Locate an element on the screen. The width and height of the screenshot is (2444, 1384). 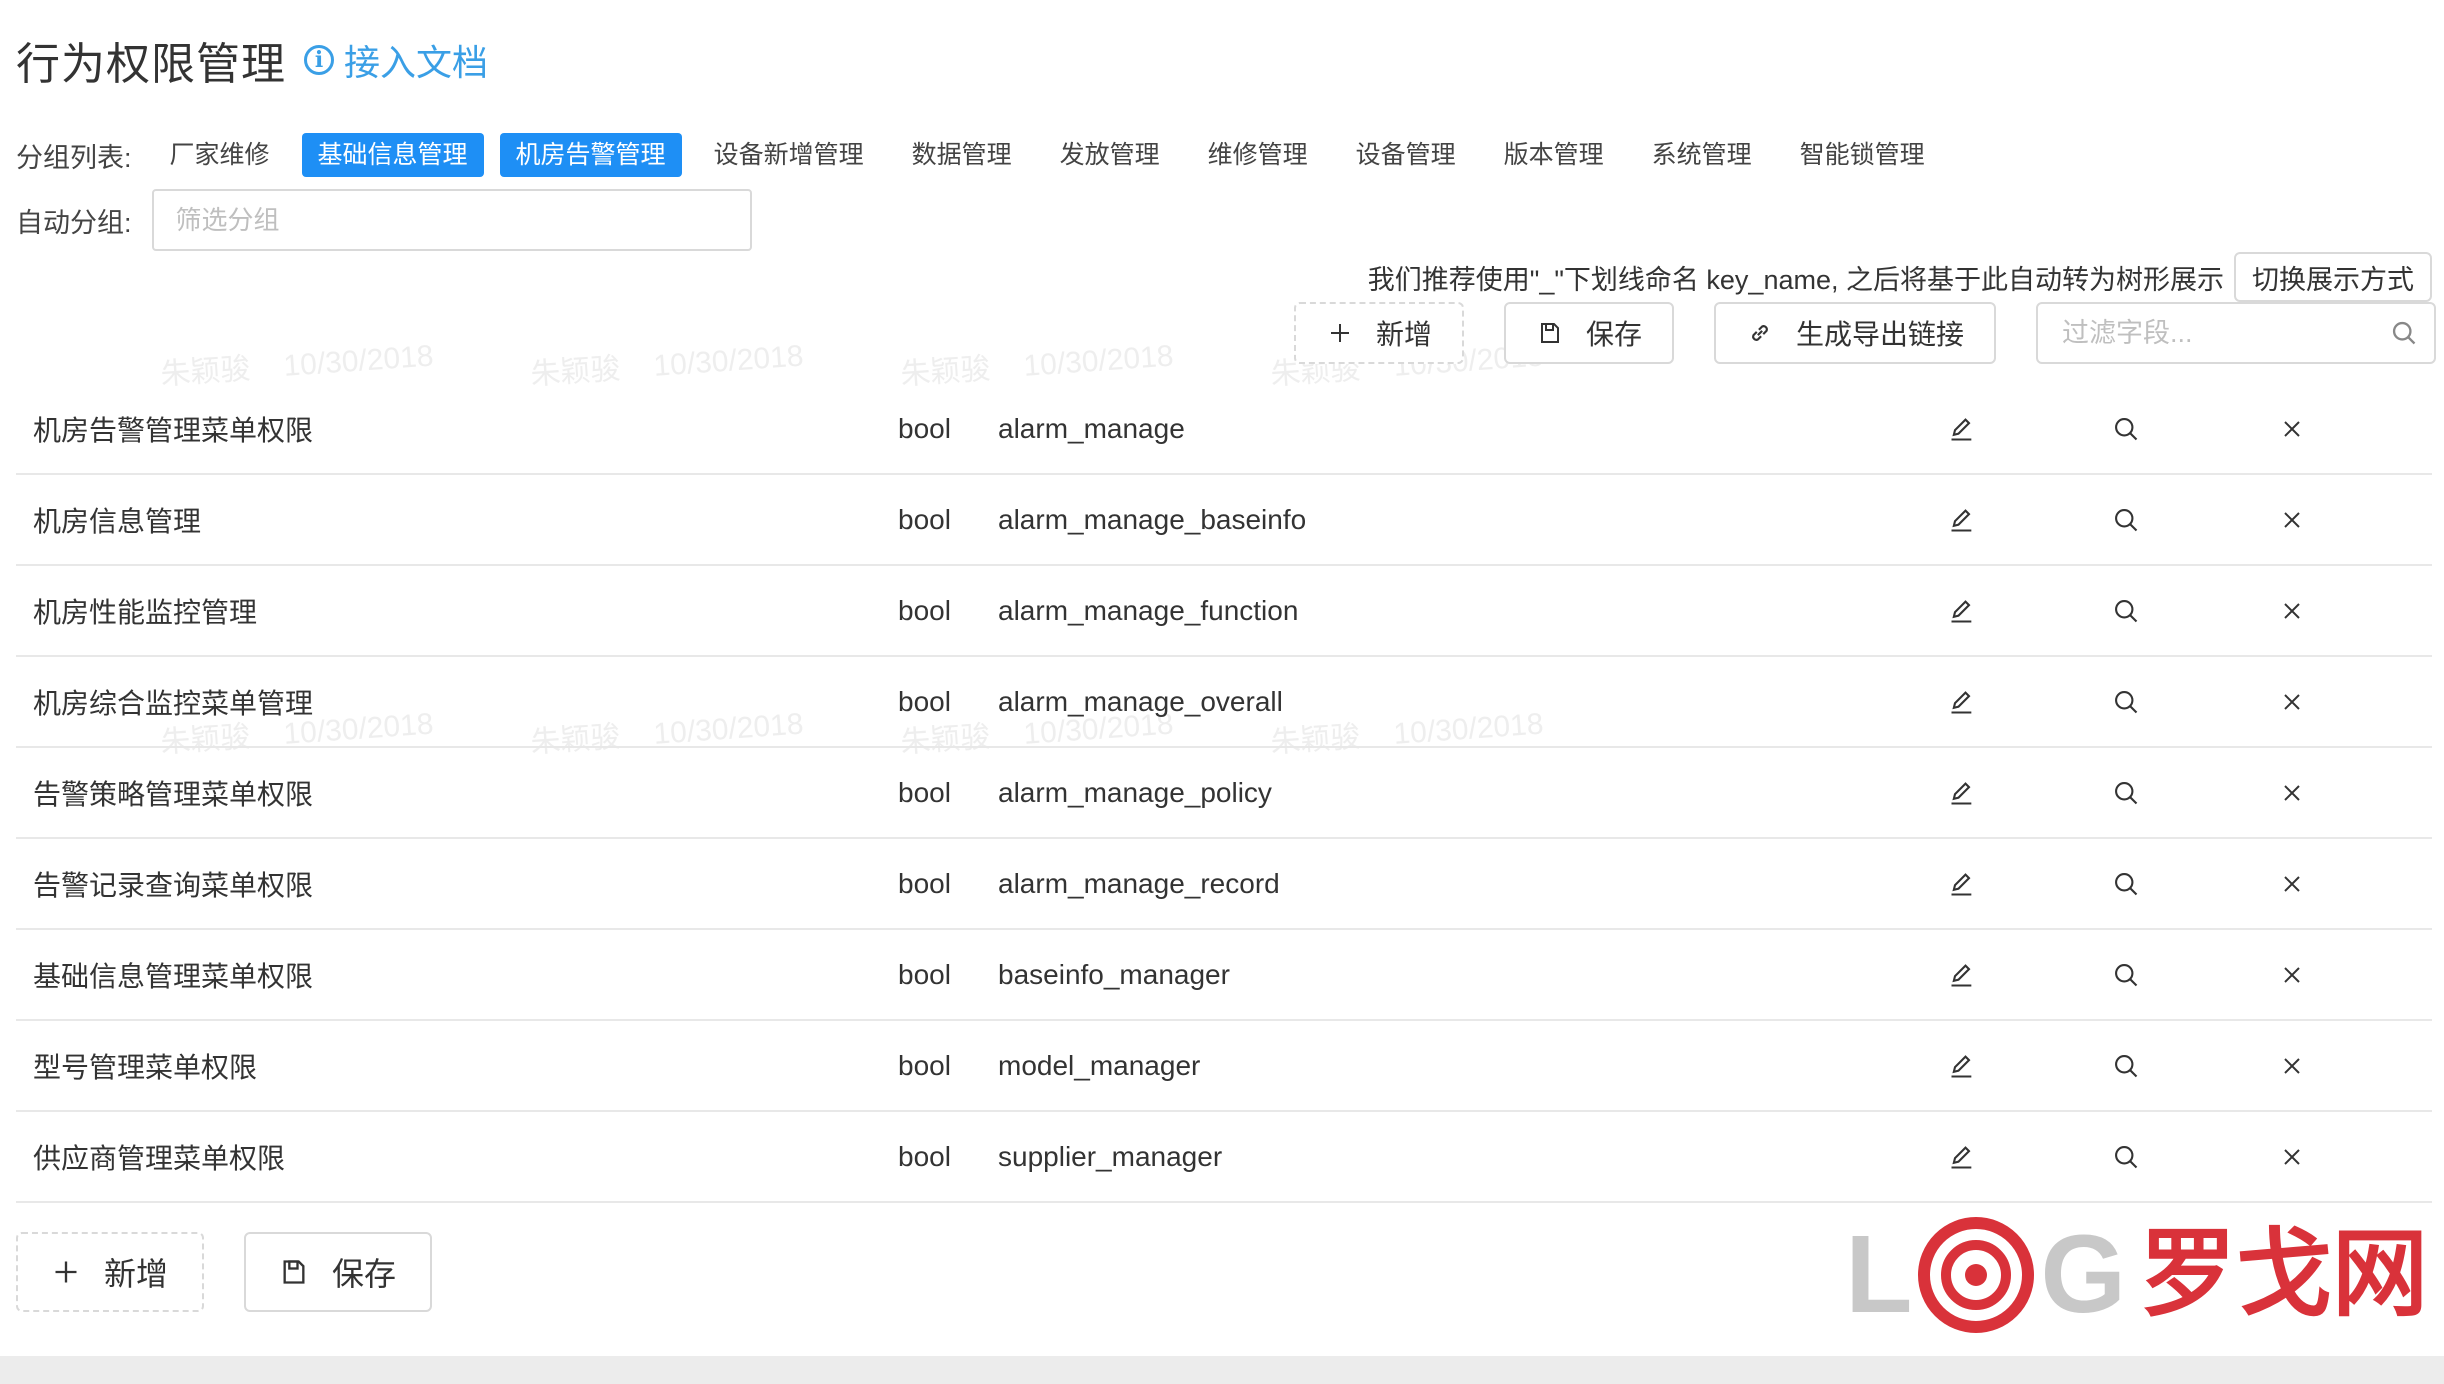
add-button-label: 新增 is located at coordinates (1403, 334).